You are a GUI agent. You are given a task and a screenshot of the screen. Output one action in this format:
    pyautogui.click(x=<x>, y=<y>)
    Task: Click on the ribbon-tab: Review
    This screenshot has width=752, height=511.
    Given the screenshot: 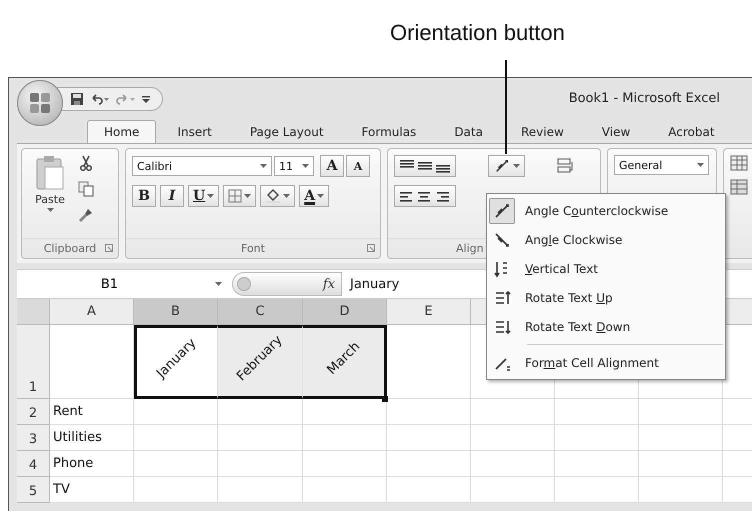 What is the action you would take?
    pyautogui.click(x=542, y=131)
    